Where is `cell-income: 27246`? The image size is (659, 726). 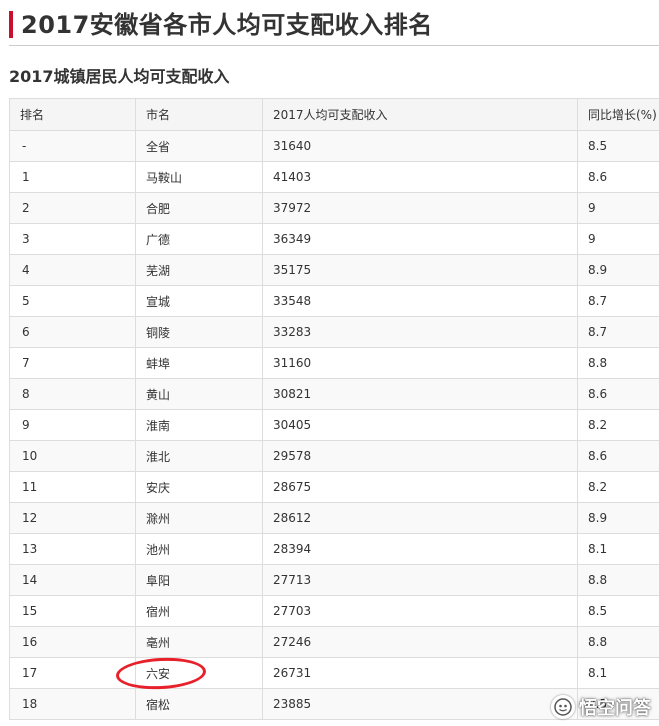
cell-income: 27246 is located at coordinates (420, 642).